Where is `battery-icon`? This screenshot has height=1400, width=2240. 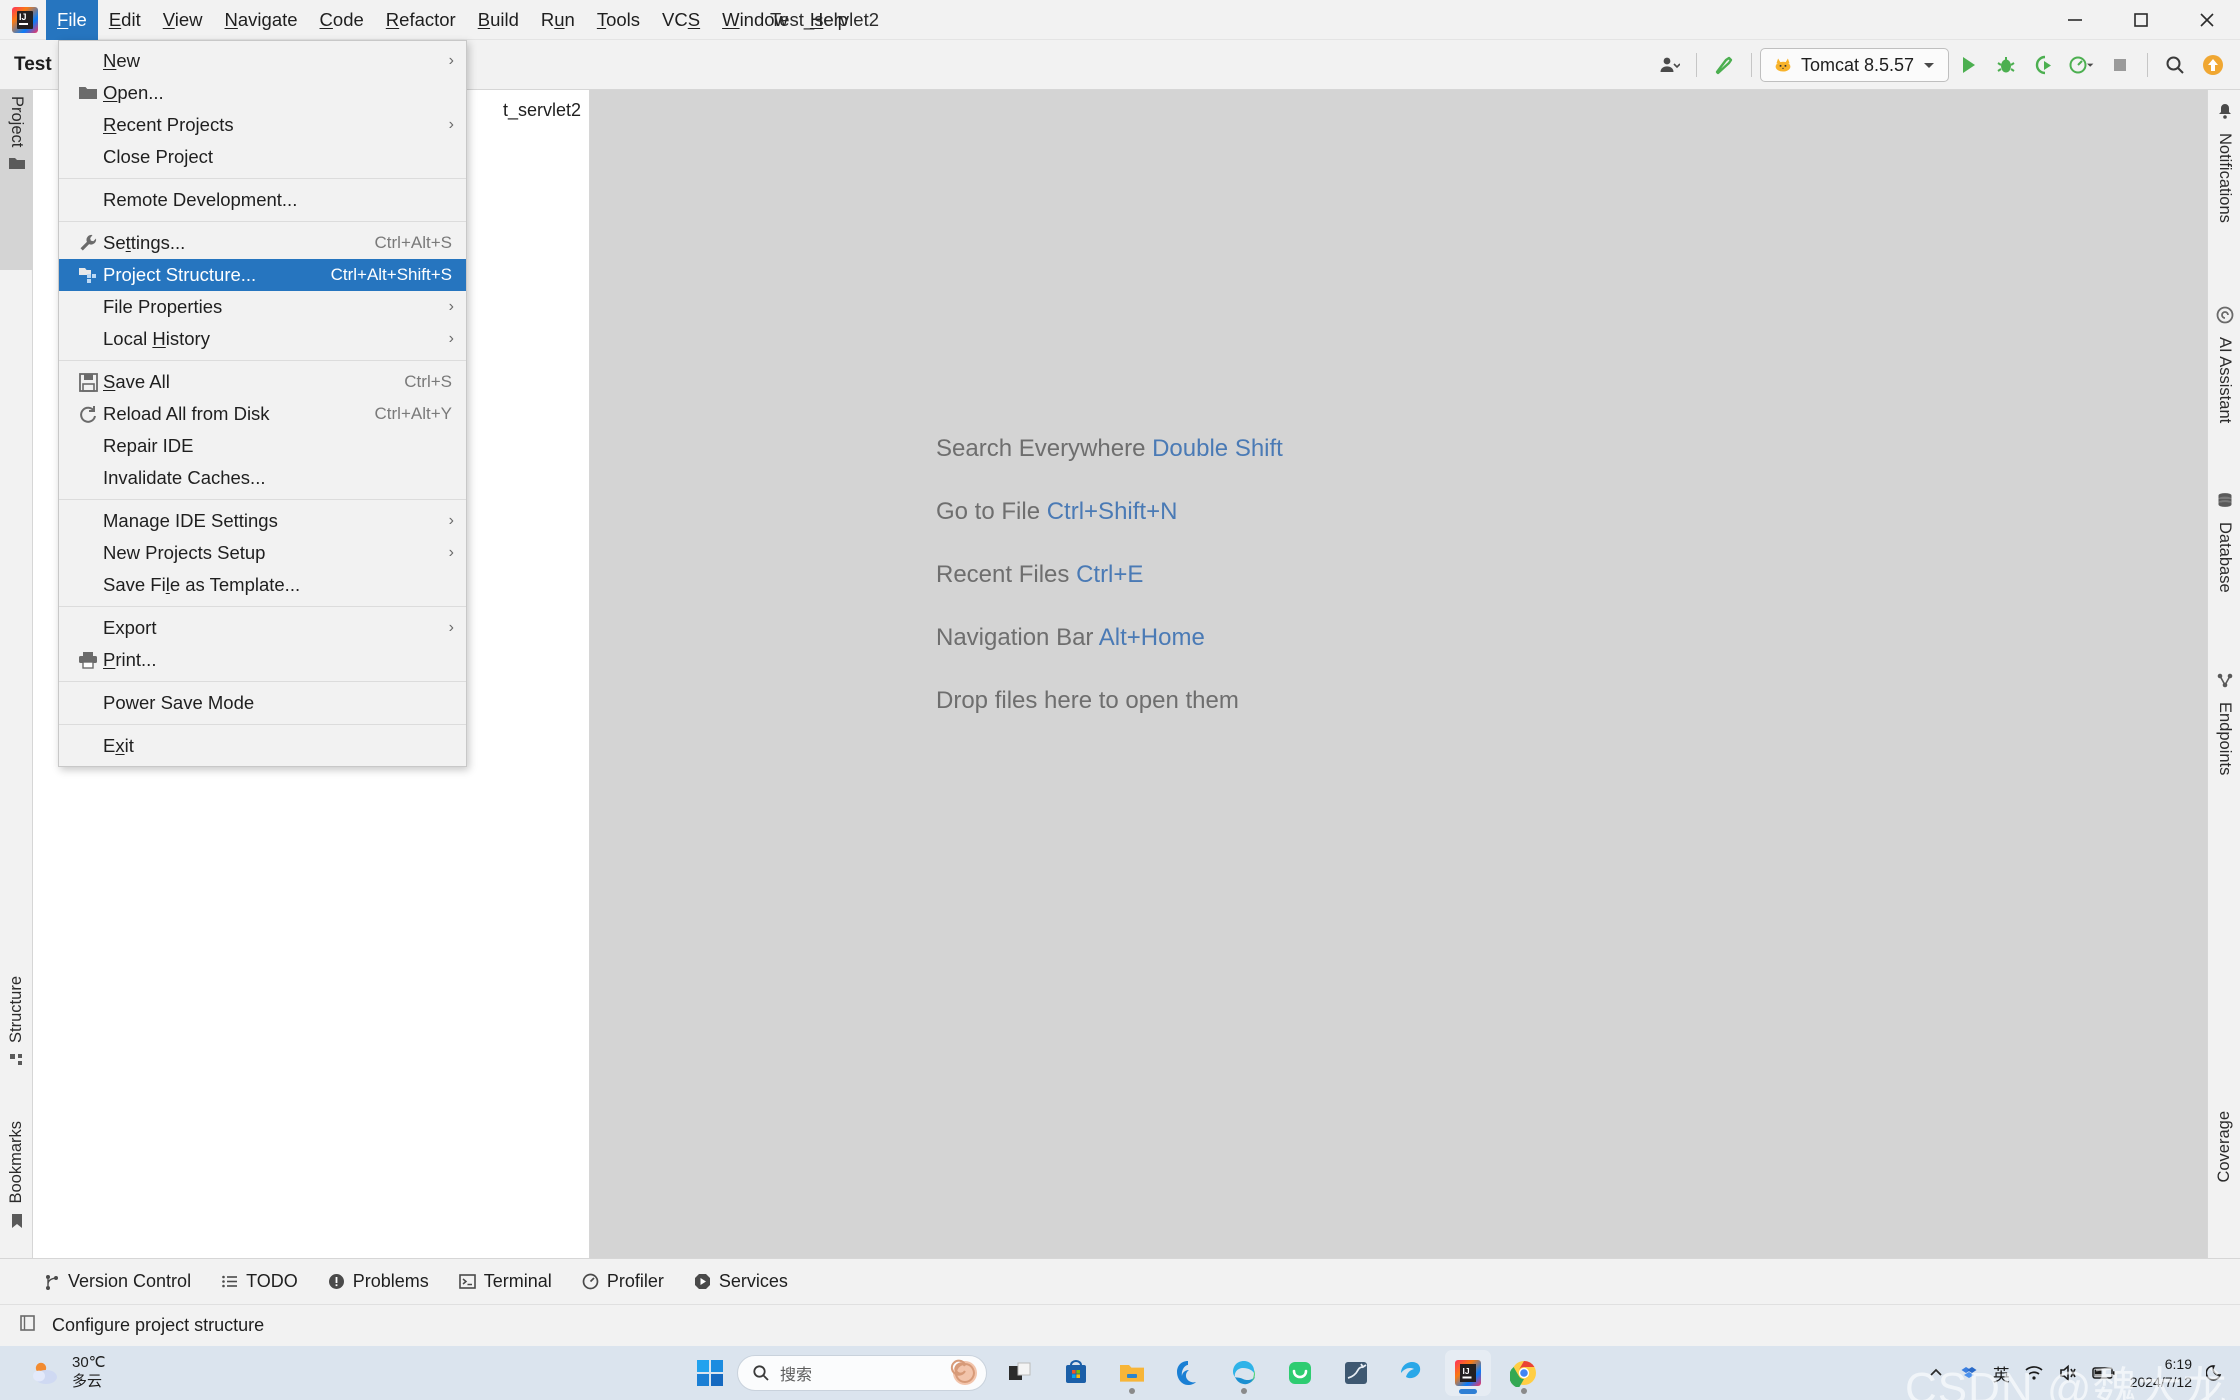 battery-icon is located at coordinates (2103, 1373).